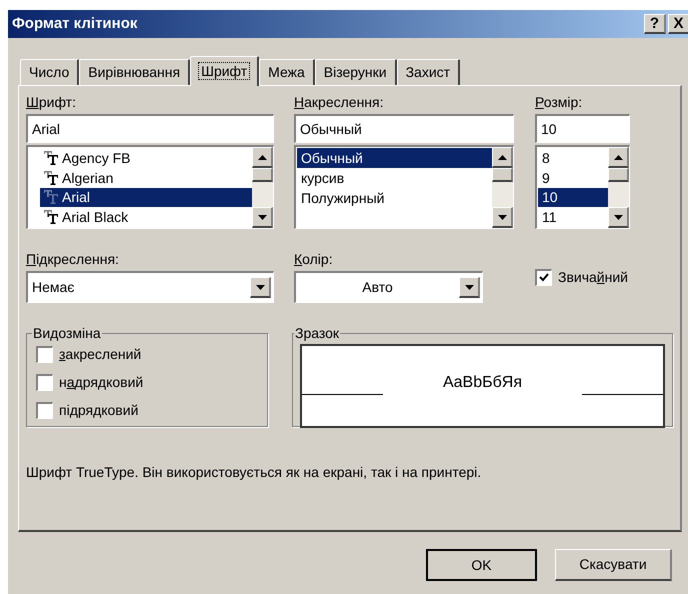  I want to click on tab: Візерунки, so click(355, 72).